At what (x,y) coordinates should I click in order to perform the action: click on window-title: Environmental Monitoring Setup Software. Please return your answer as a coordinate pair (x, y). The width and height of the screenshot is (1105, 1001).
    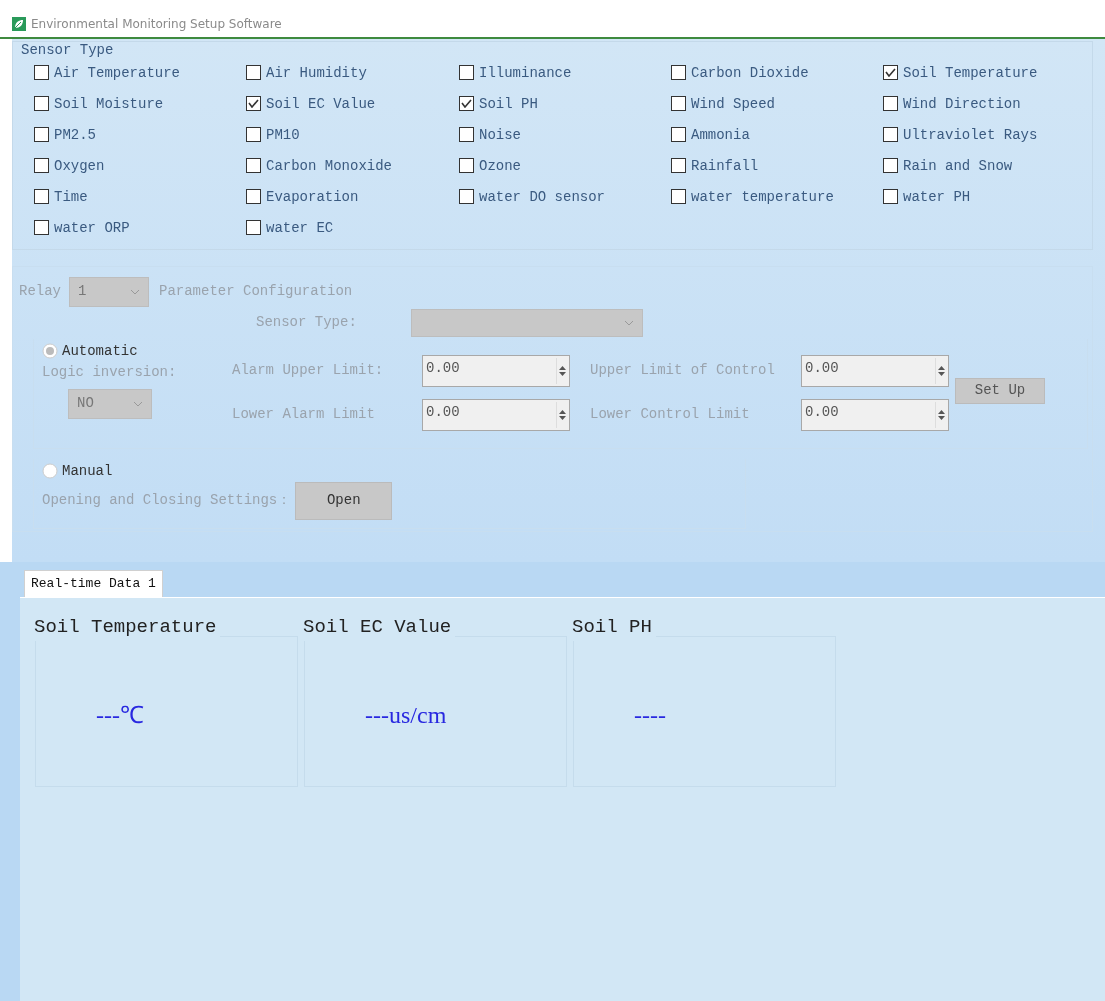
    Looking at the image, I should click on (156, 25).